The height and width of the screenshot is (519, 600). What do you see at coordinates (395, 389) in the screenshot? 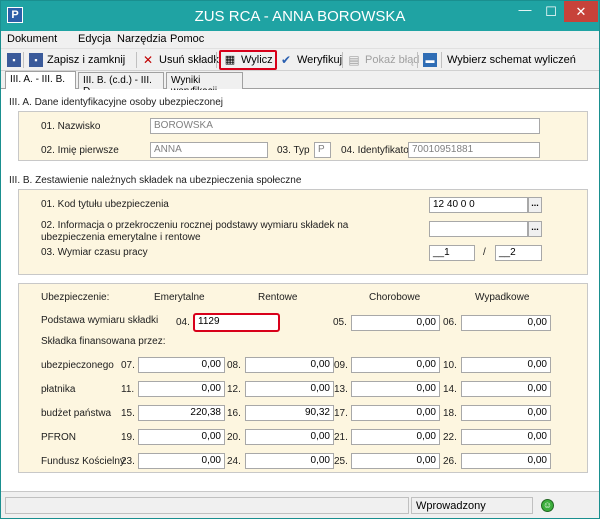
I see `cell-field-13: 0,00` at bounding box center [395, 389].